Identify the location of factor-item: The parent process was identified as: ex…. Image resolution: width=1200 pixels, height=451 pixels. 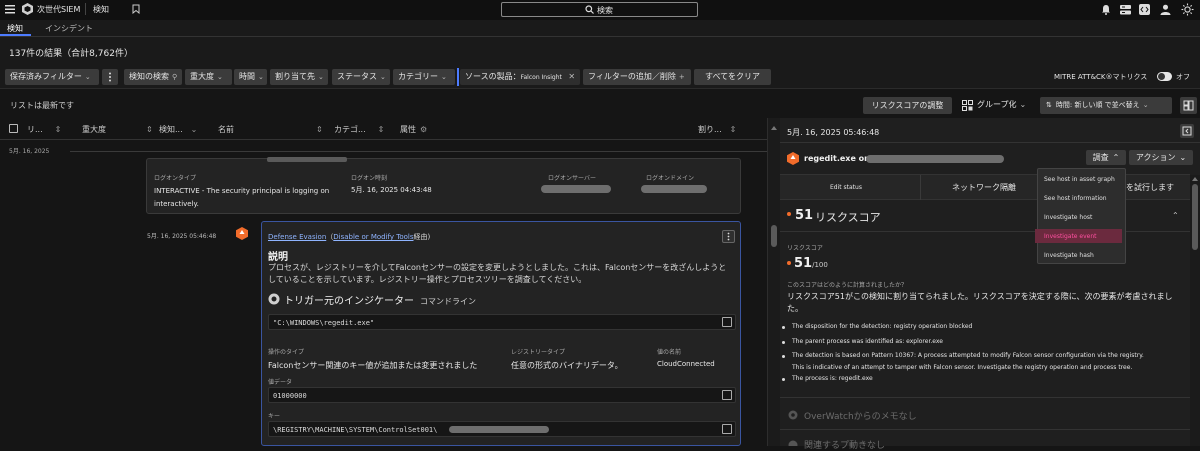
(867, 341).